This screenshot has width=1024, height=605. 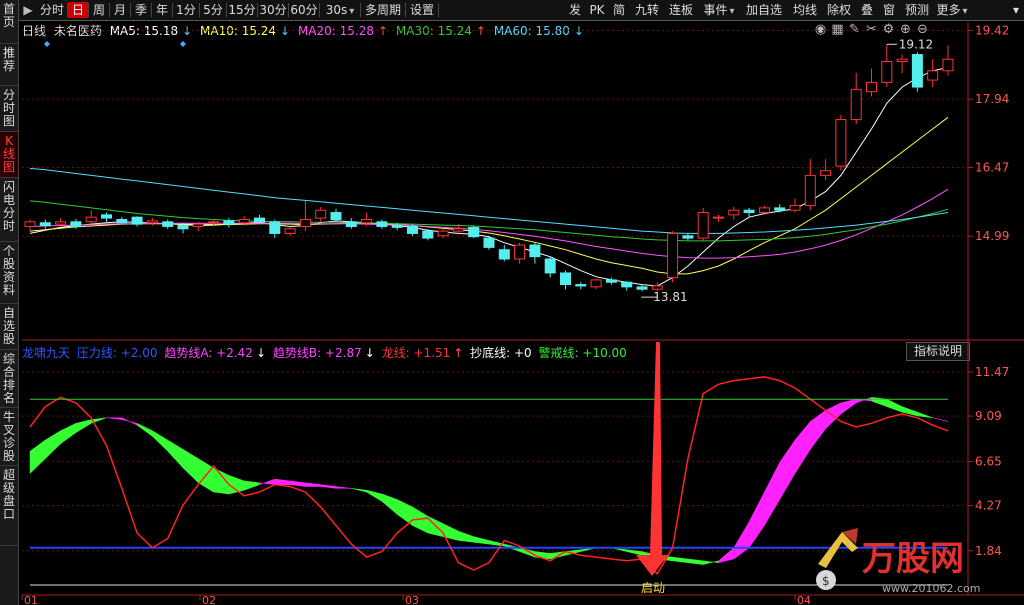 What do you see at coordinates (162, 10) in the screenshot?
I see `toolbar-item-5: 年` at bounding box center [162, 10].